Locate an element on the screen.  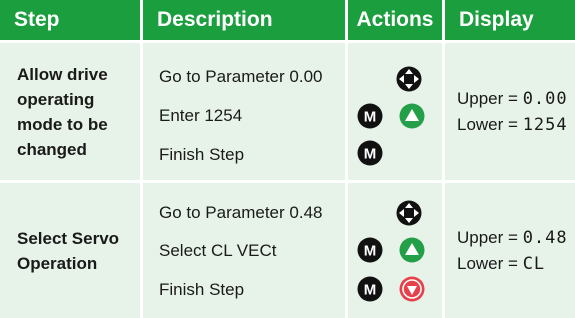
display-cell: Upper = 0.48 Lower = CL is located at coordinates (510, 250).